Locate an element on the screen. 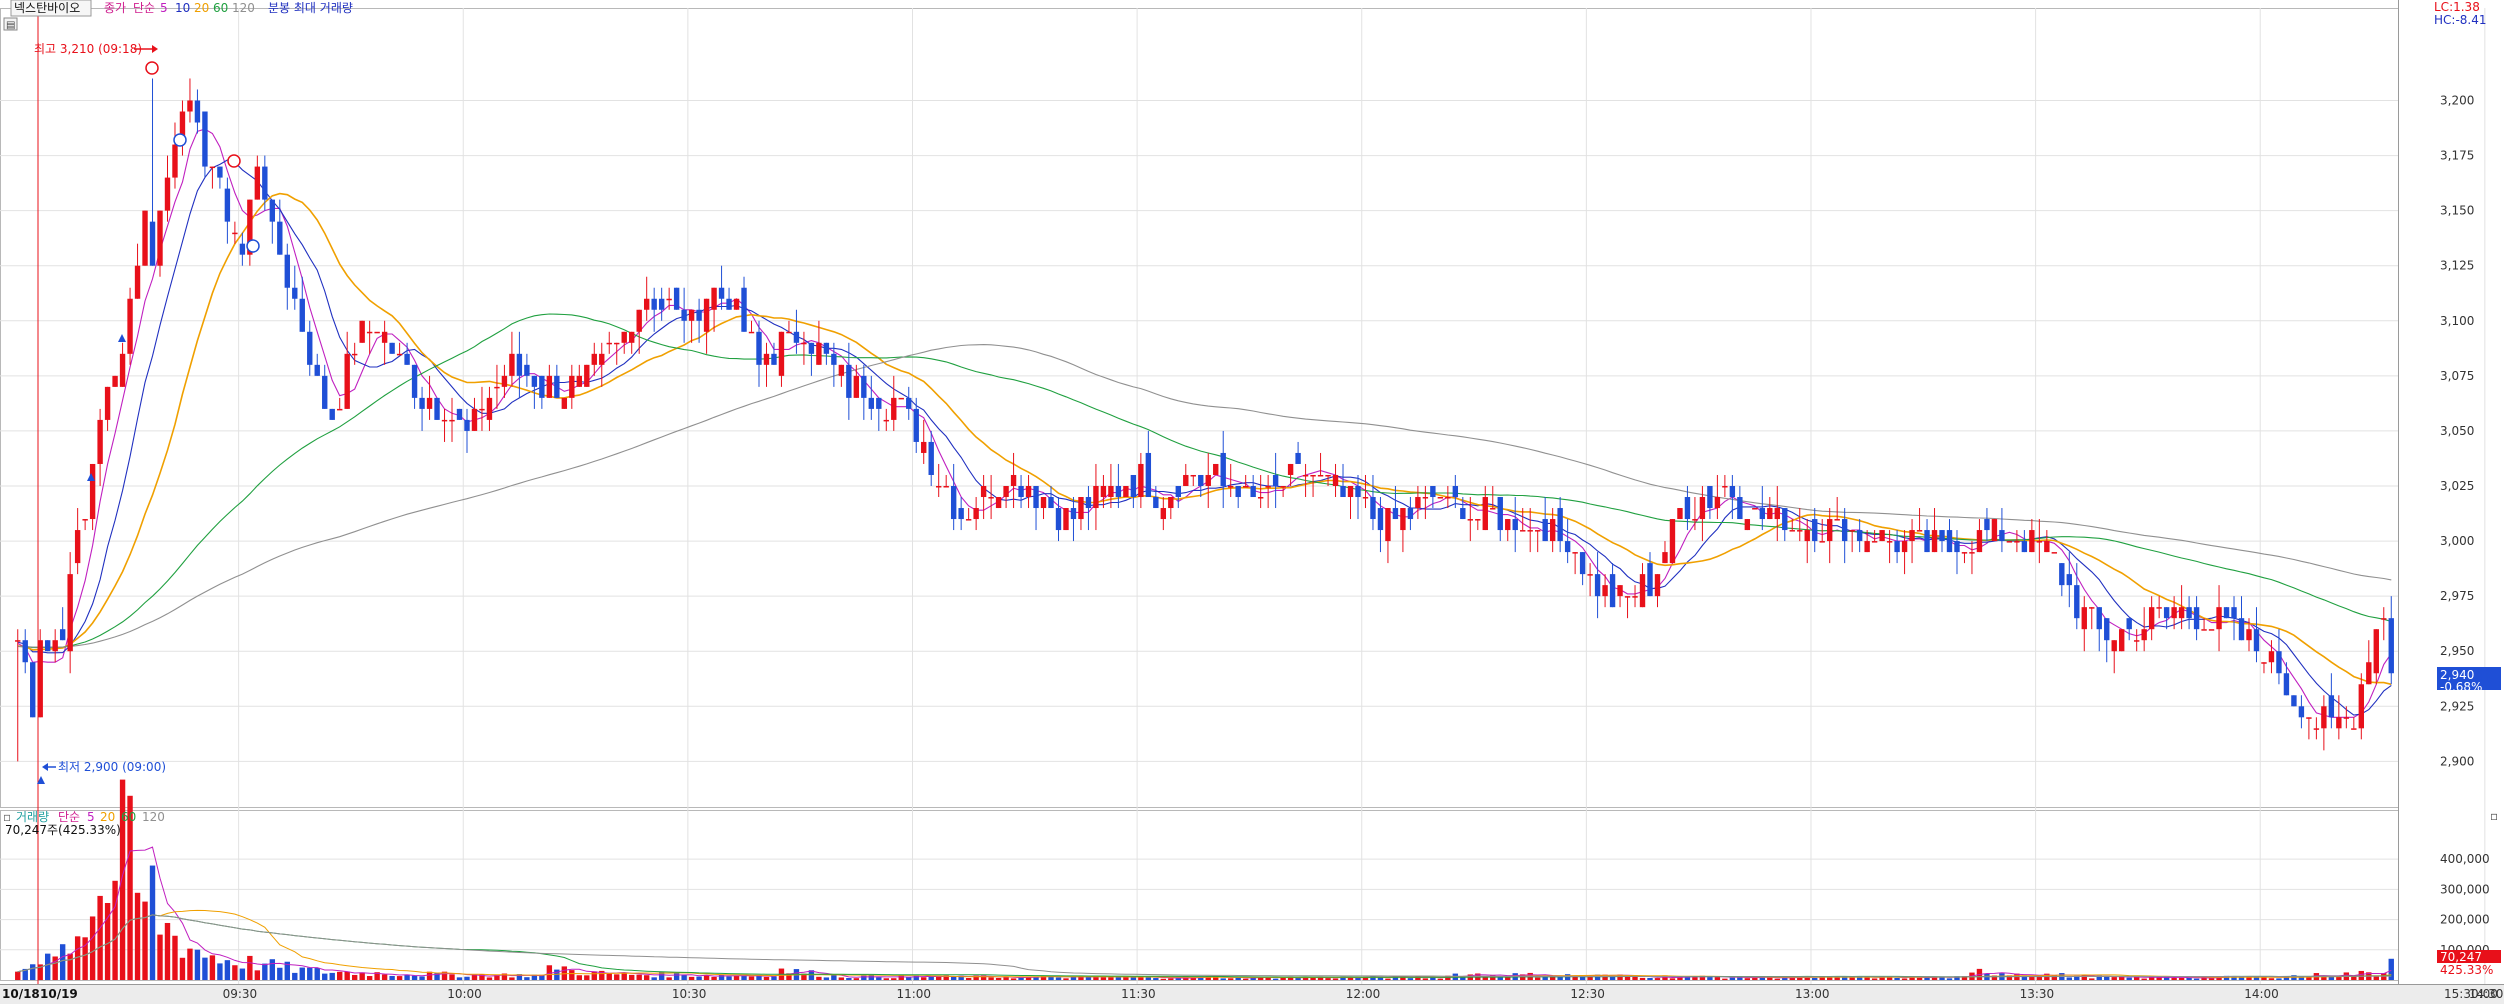 This screenshot has height=1004, width=2504. volume-panel-close-icon: ▫ is located at coordinates (2494, 816).